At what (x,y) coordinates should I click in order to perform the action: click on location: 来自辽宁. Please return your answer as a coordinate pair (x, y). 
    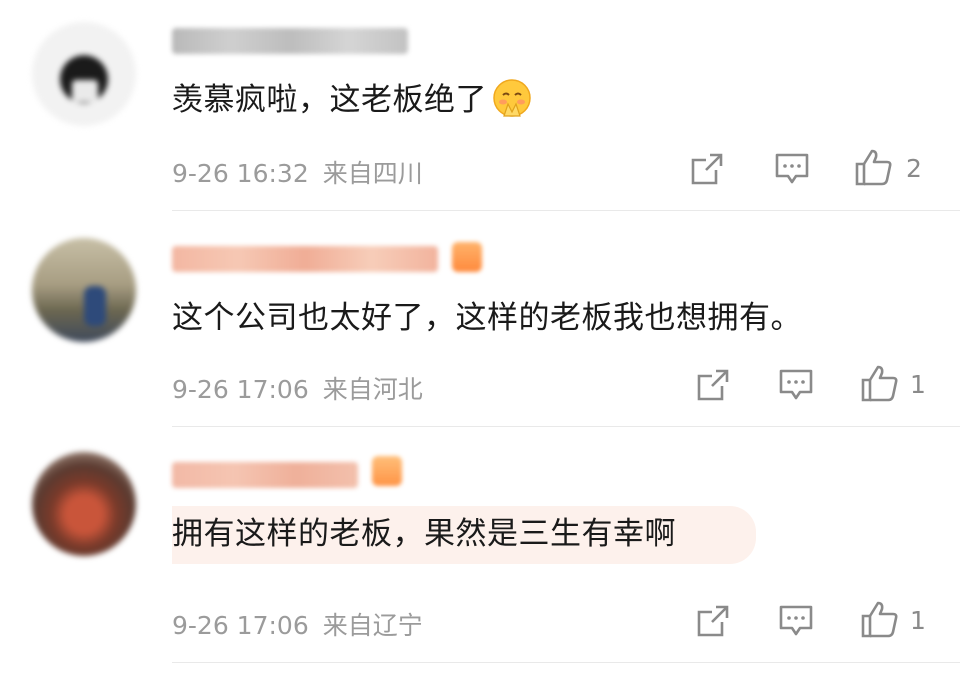
    Looking at the image, I should click on (372, 625).